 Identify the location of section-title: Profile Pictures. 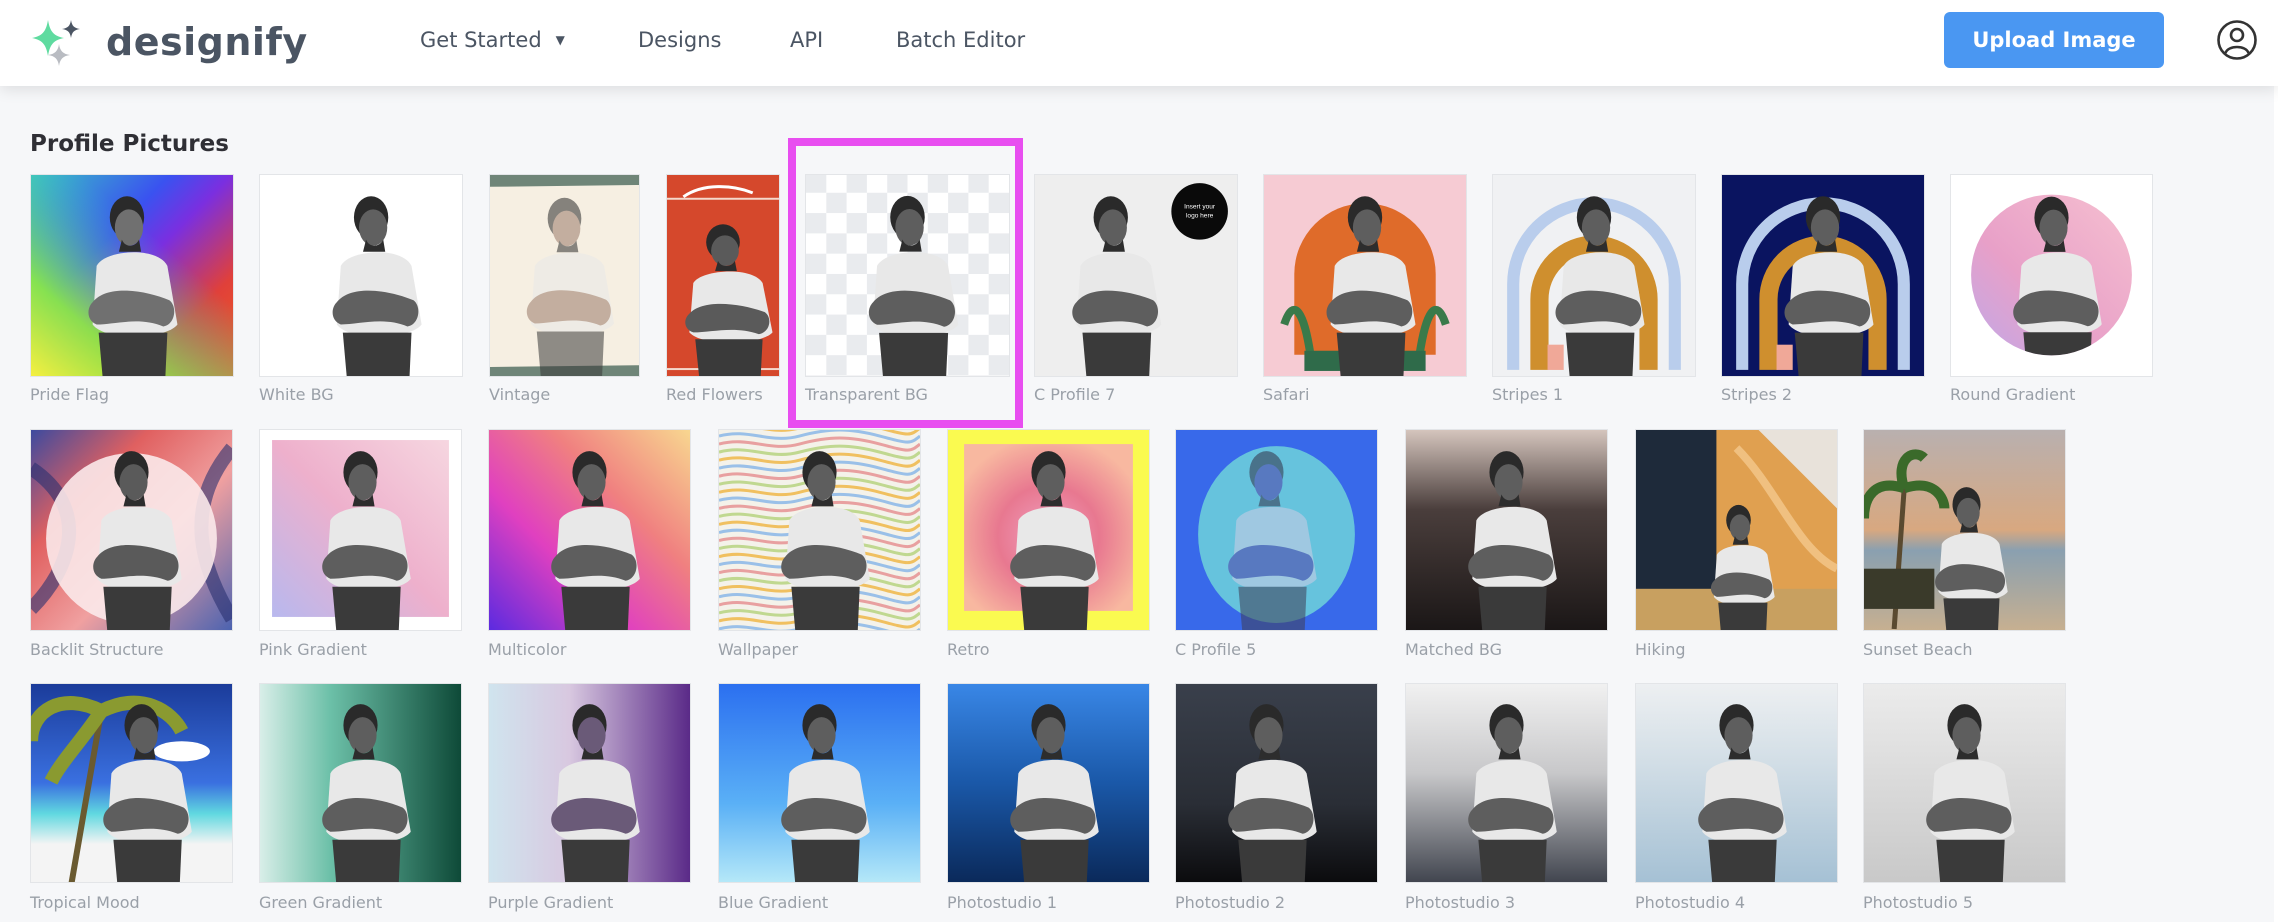
(129, 144).